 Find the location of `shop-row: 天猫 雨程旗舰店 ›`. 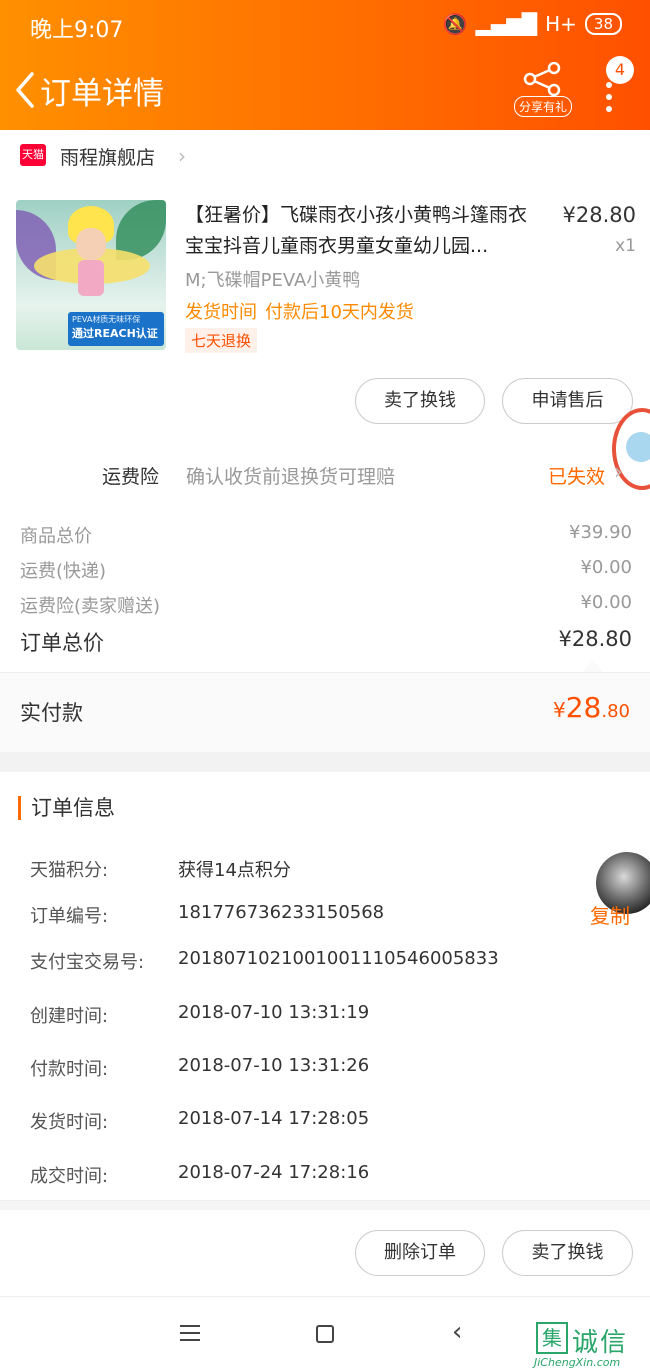

shop-row: 天猫 雨程旗舰店 › is located at coordinates (325, 156).